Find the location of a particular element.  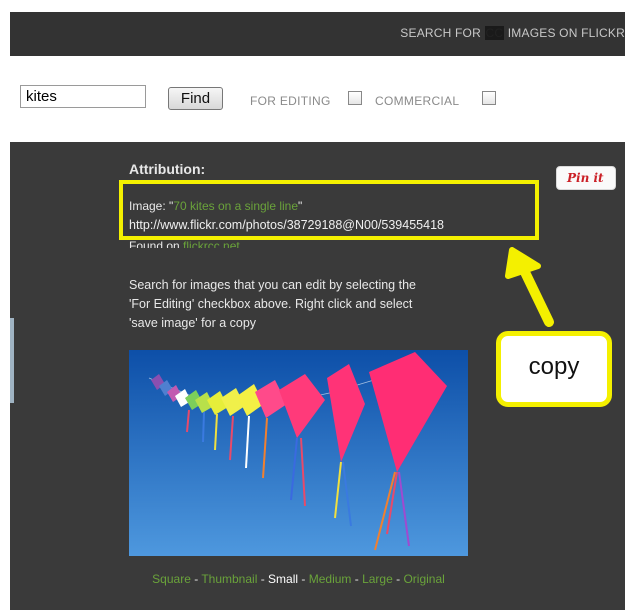

top-bar: SEARCH FOR CC IMAGES ON FLICKR is located at coordinates (317, 34).